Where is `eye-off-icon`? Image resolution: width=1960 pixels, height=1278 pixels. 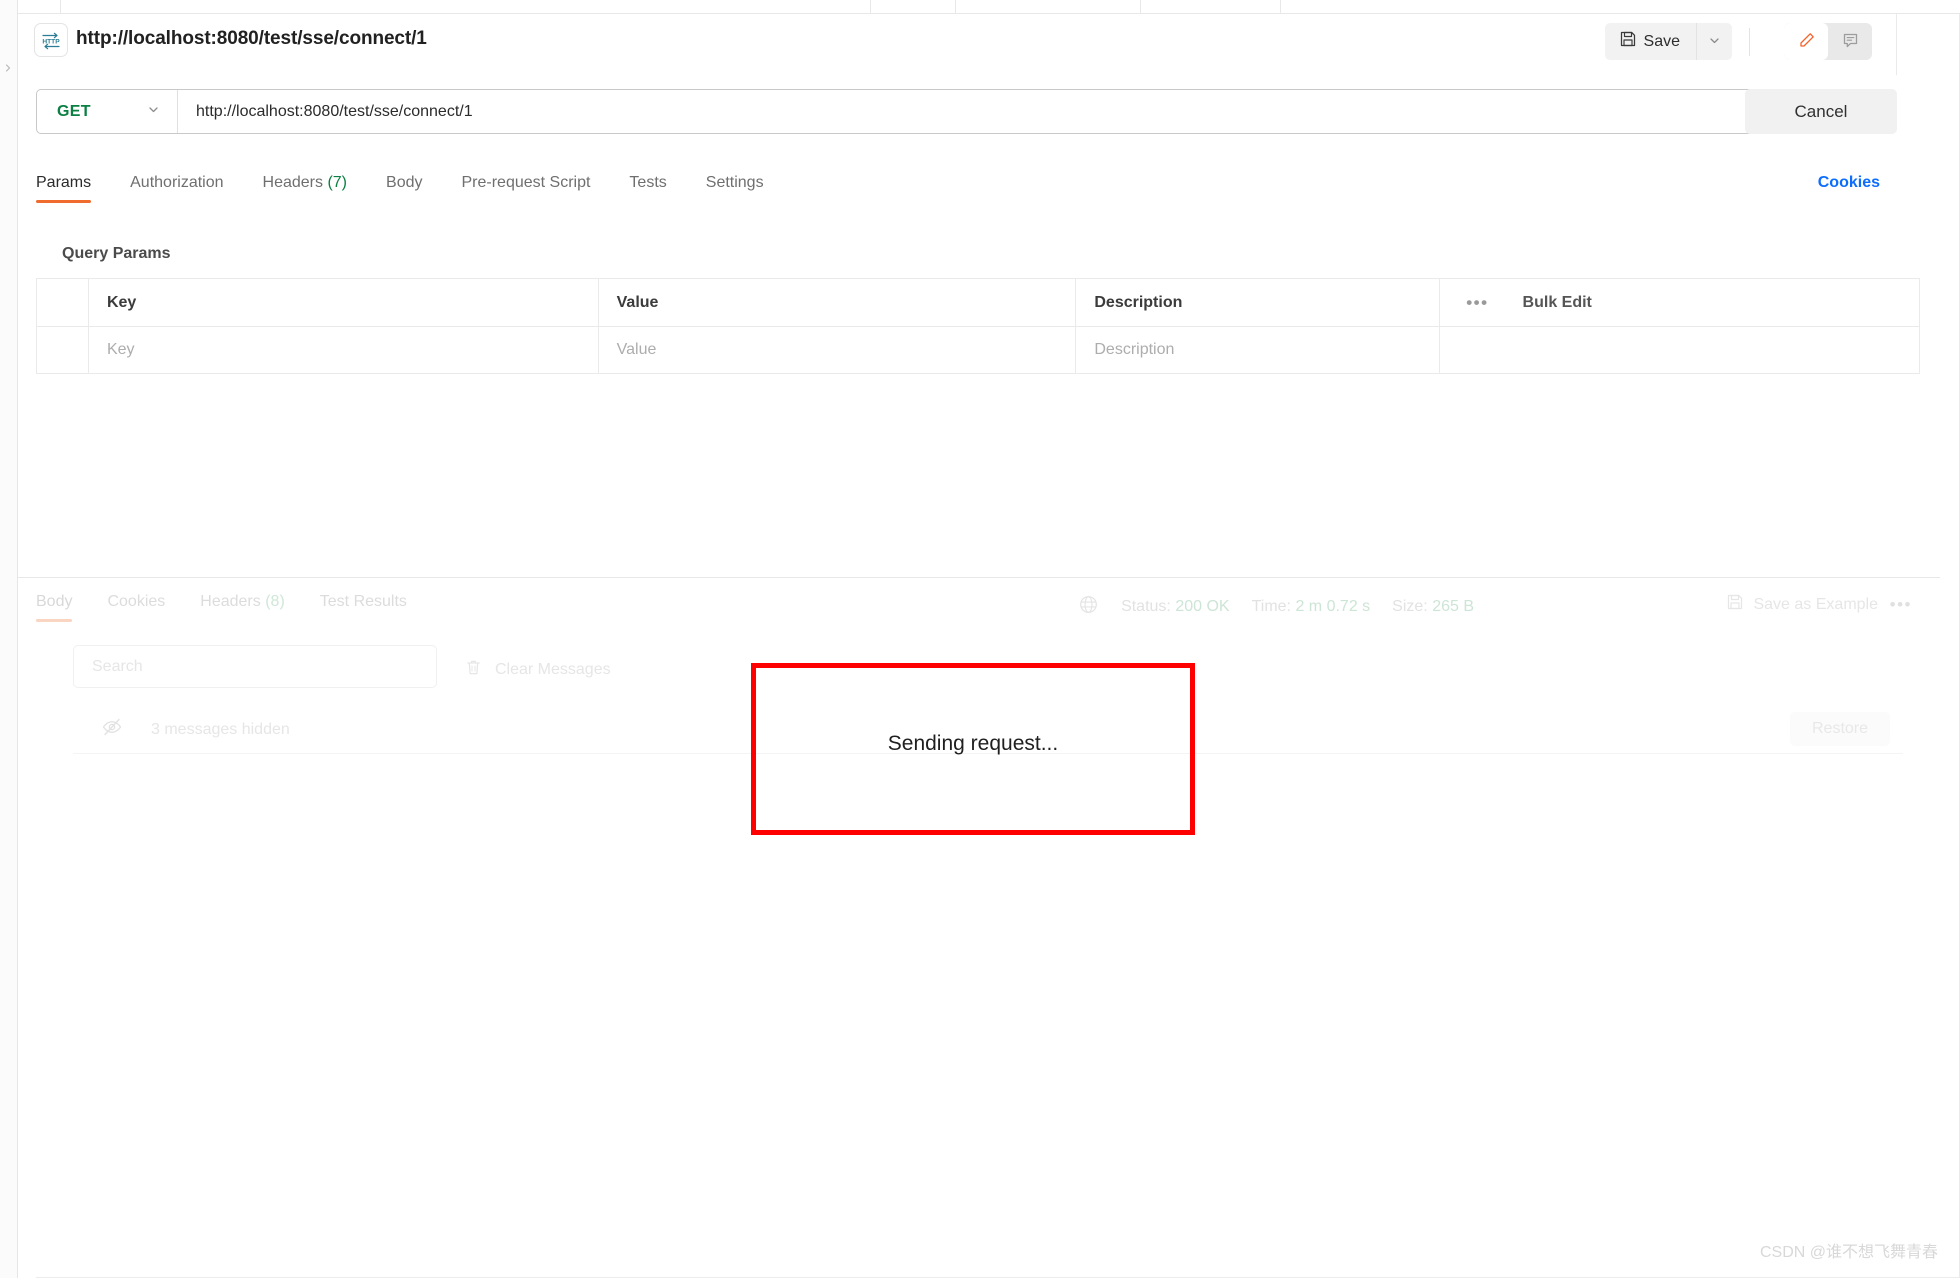 eye-off-icon is located at coordinates (112, 729).